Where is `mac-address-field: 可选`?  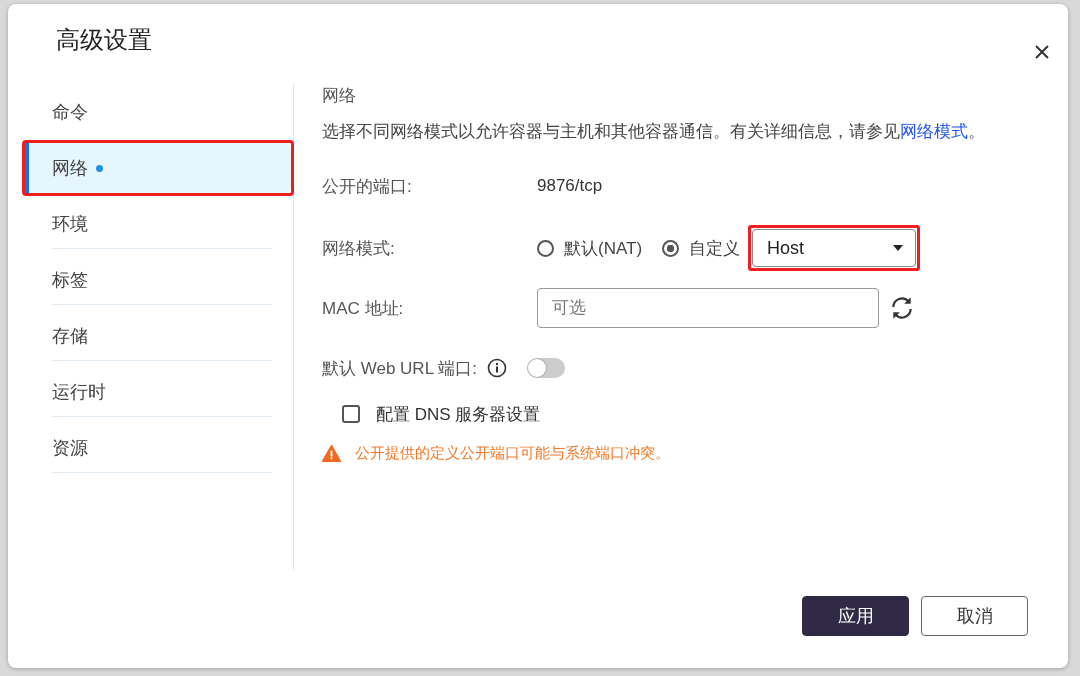
mac-address-field: 可选 is located at coordinates (708, 308).